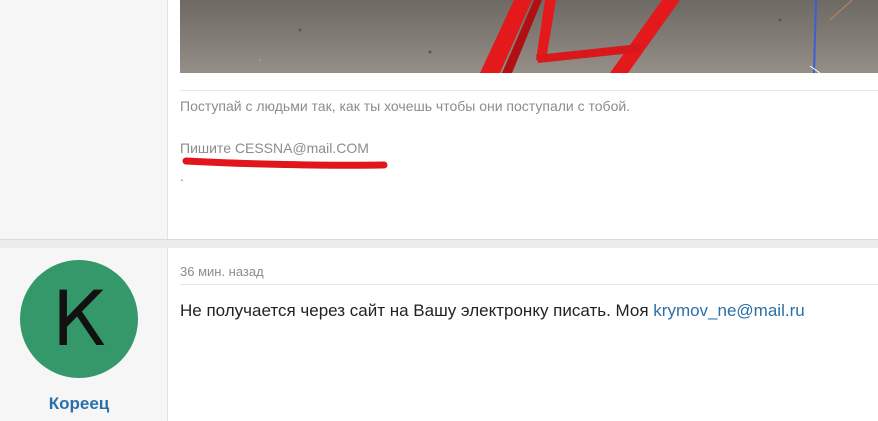  What do you see at coordinates (222, 271) in the screenshot?
I see `post-timestamp: 36 мин. назад` at bounding box center [222, 271].